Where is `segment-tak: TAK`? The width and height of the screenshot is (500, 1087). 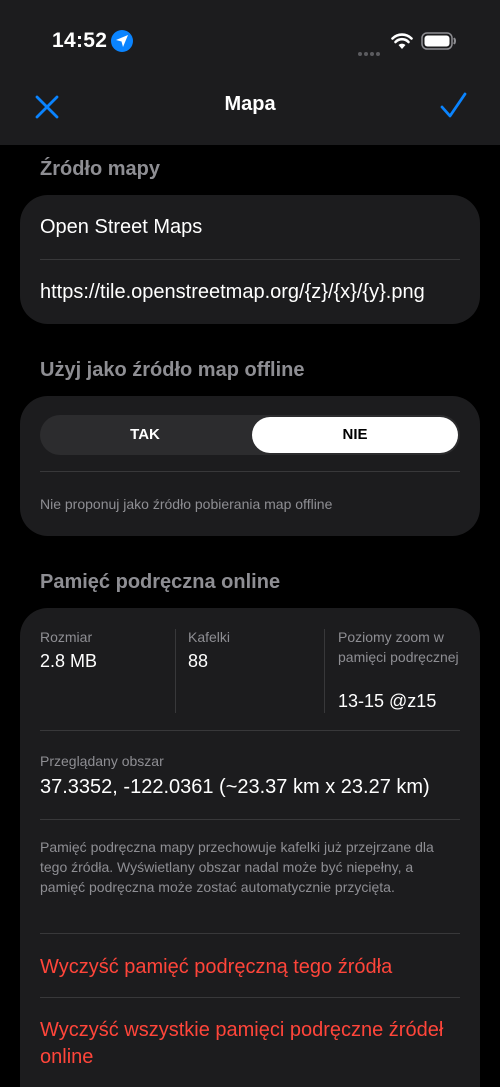 segment-tak: TAK is located at coordinates (145, 435).